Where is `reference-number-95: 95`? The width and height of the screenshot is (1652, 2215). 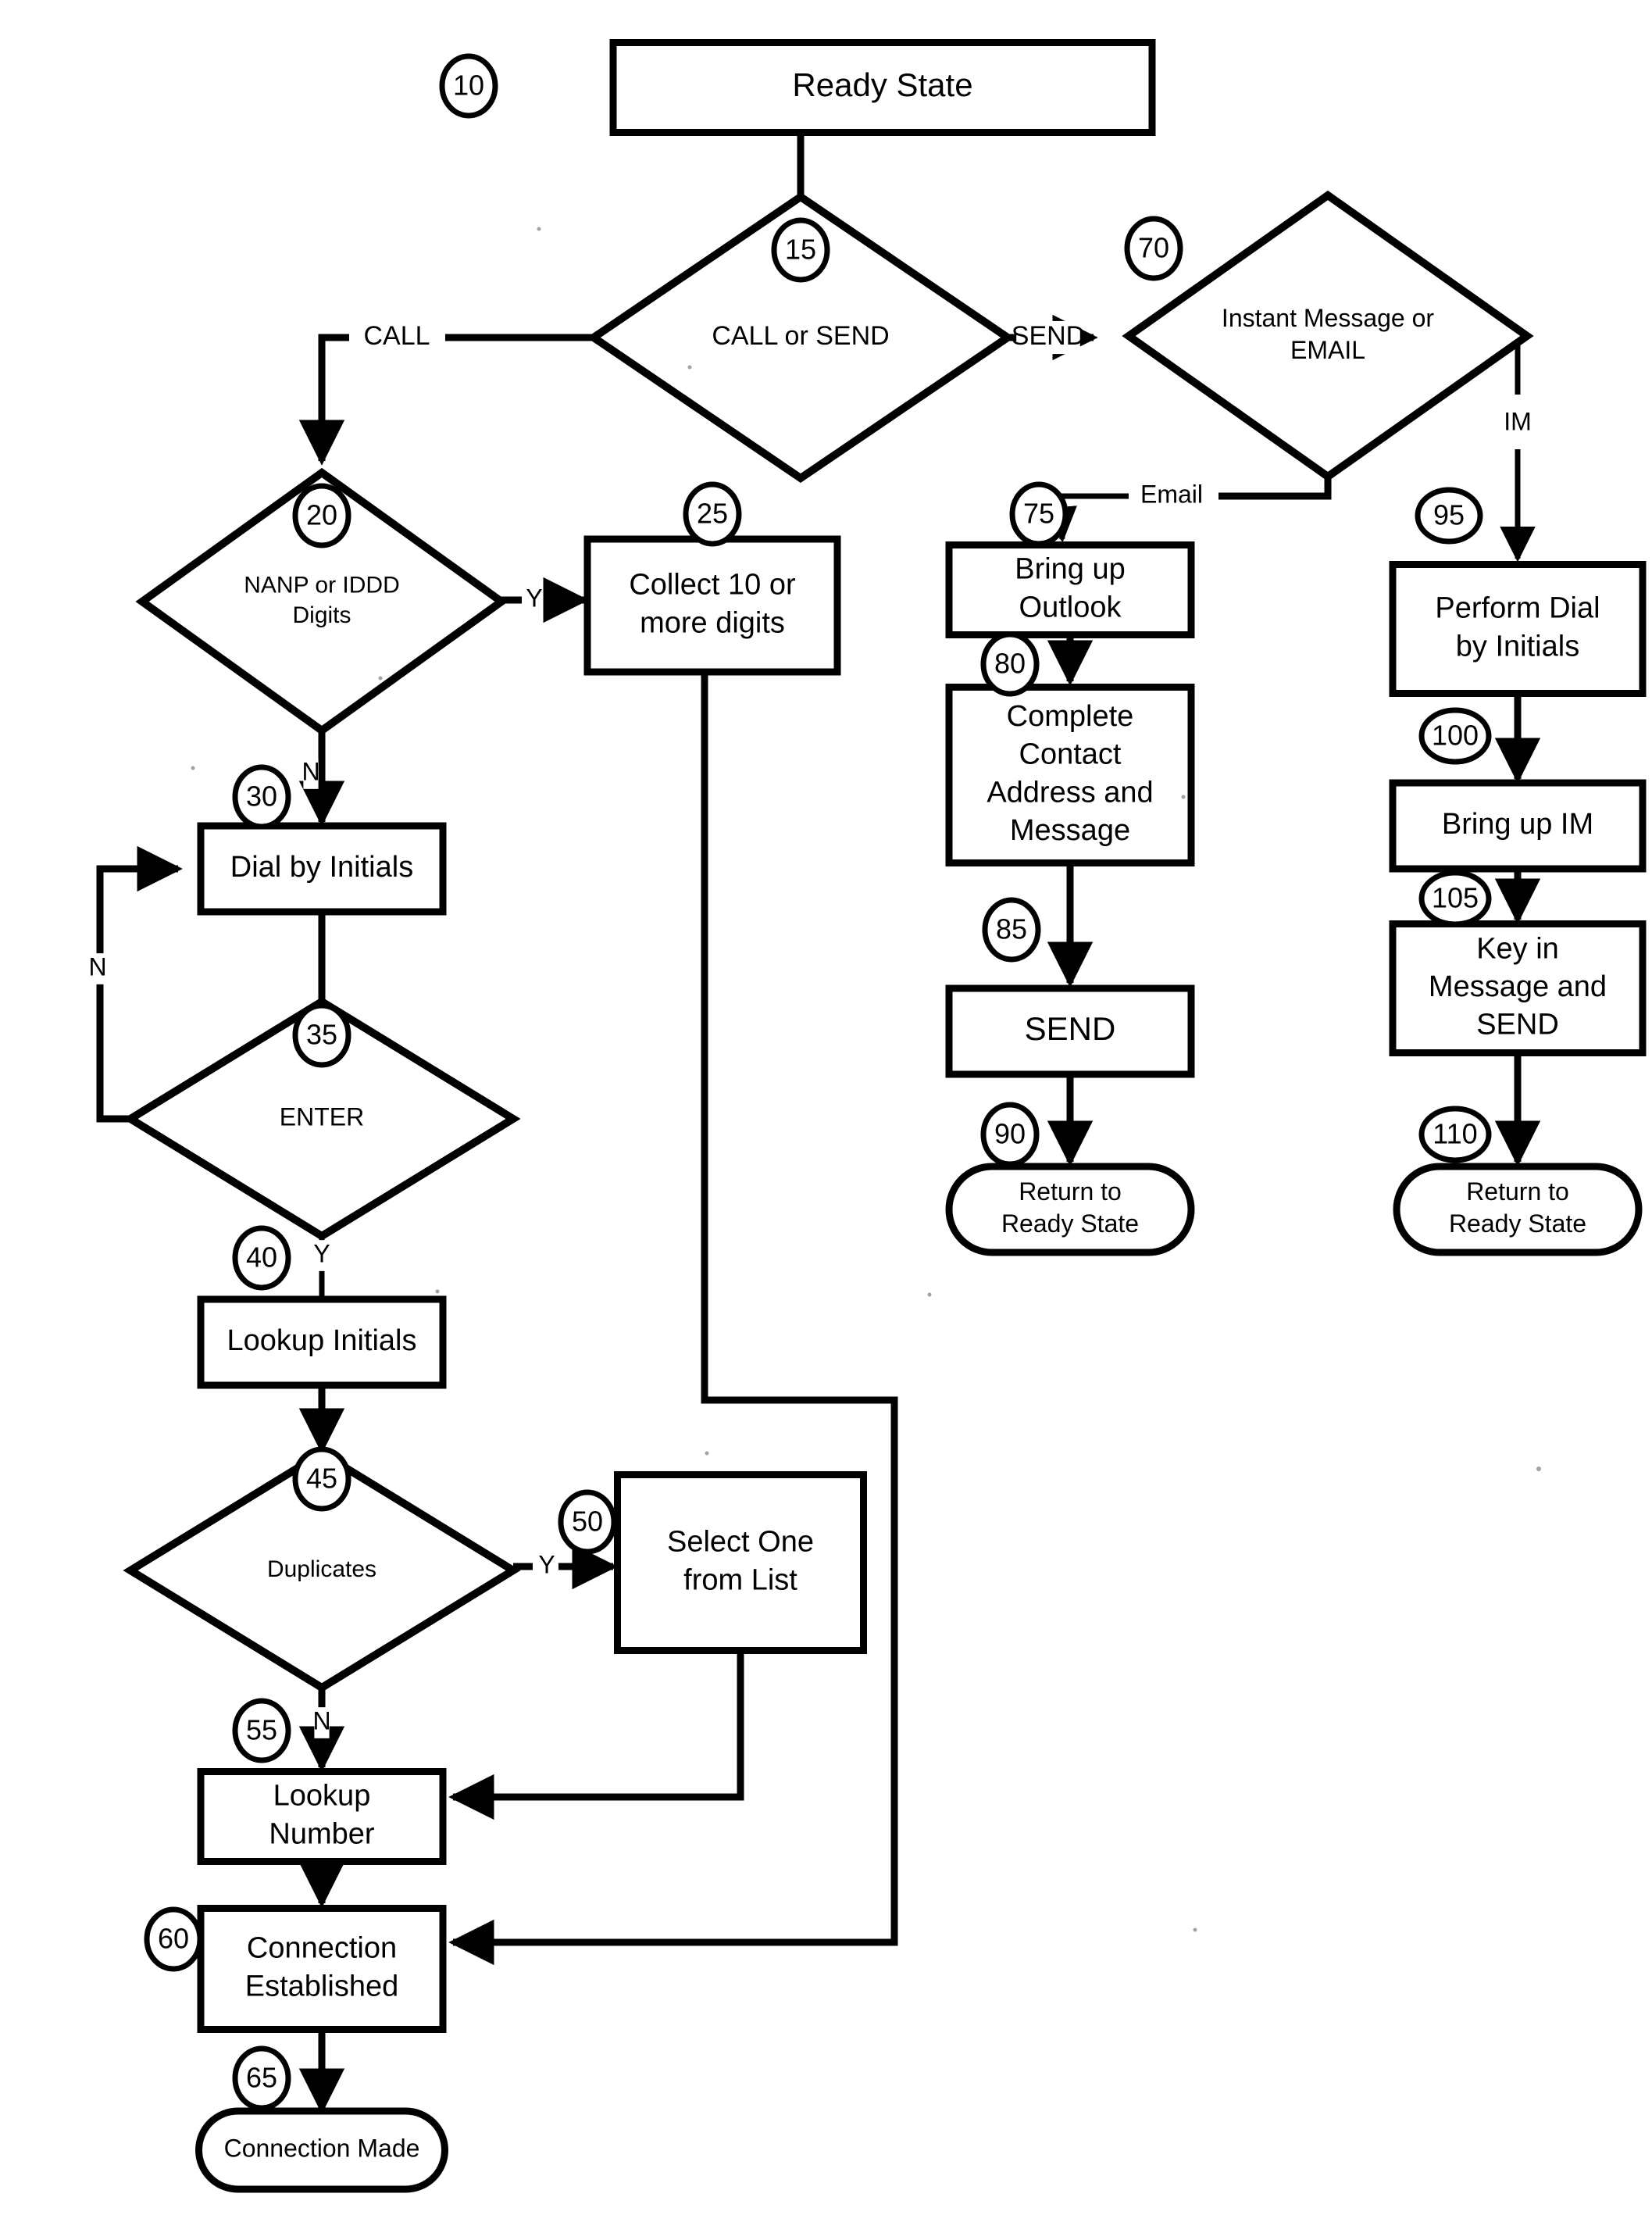
reference-number-95: 95 is located at coordinates (1449, 516).